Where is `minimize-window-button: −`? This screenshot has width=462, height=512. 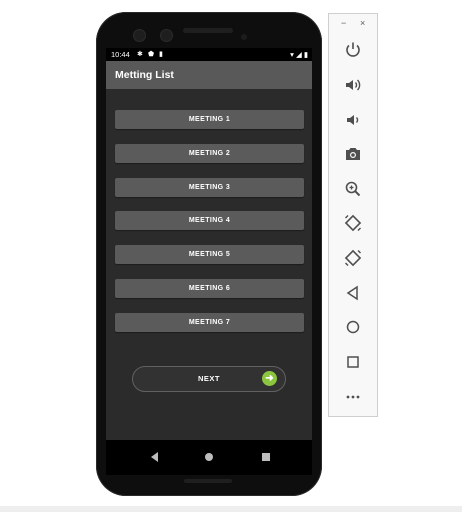 minimize-window-button: − is located at coordinates (343, 23).